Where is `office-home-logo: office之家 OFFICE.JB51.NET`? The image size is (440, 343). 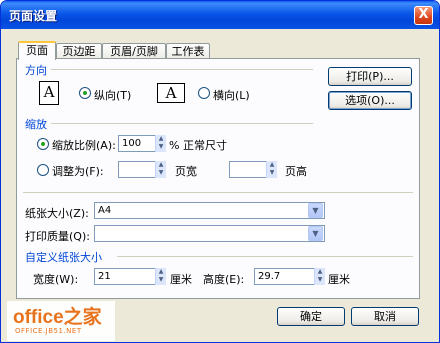 office-home-logo: office之家 OFFICE.JB51.NET is located at coordinates (61, 321).